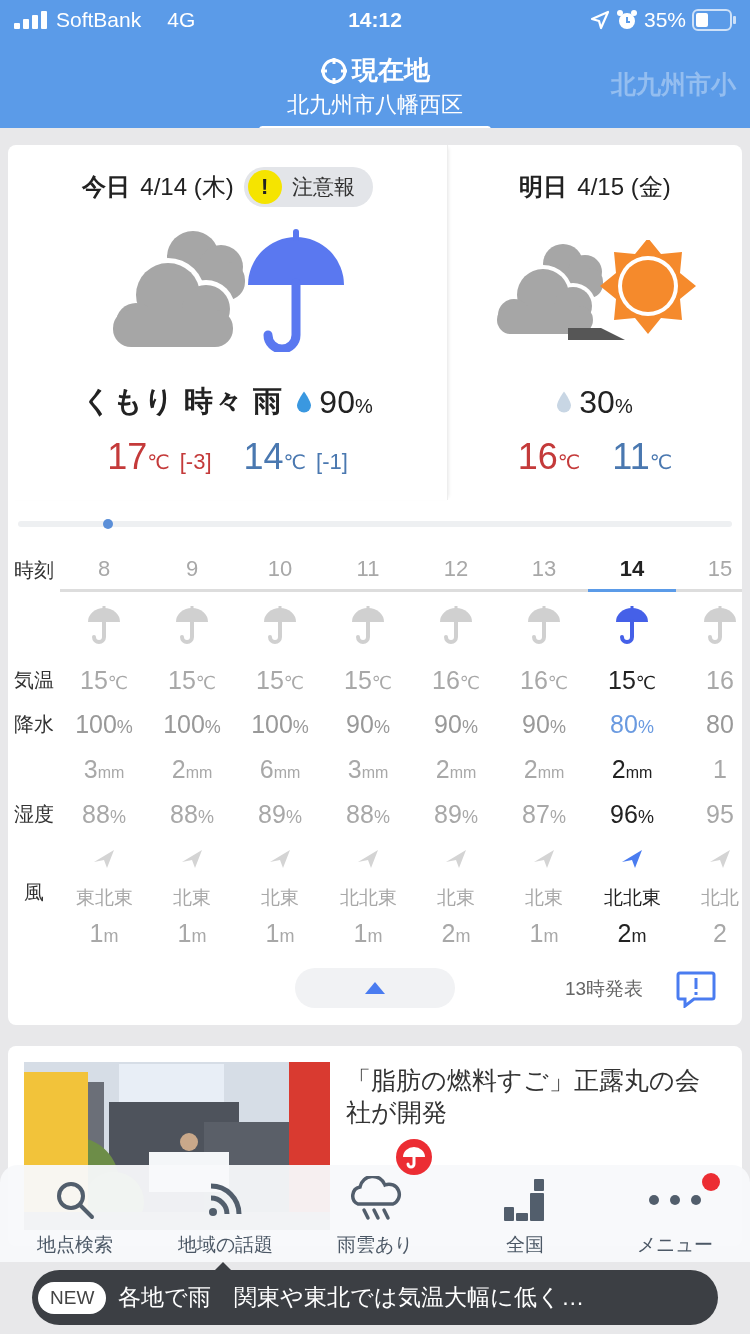 Image resolution: width=750 pixels, height=1334 pixels. What do you see at coordinates (626, 20) in the screenshot?
I see `alarm-icon` at bounding box center [626, 20].